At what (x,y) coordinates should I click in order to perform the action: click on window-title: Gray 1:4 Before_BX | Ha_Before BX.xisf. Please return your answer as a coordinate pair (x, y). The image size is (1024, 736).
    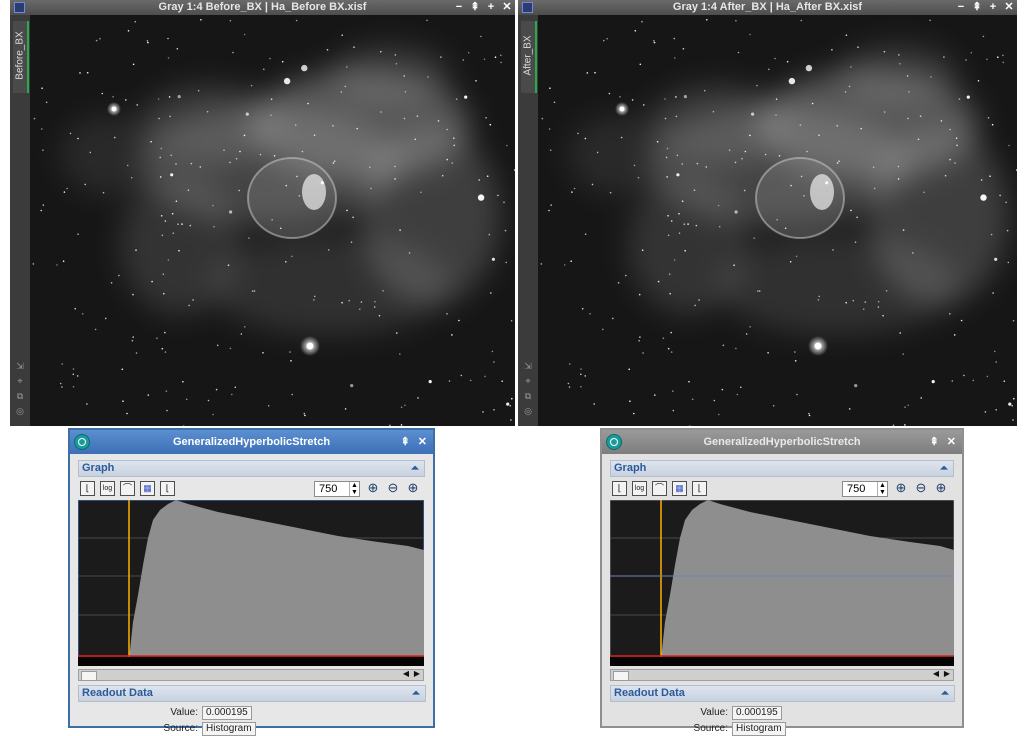
    Looking at the image, I should click on (262, 7).